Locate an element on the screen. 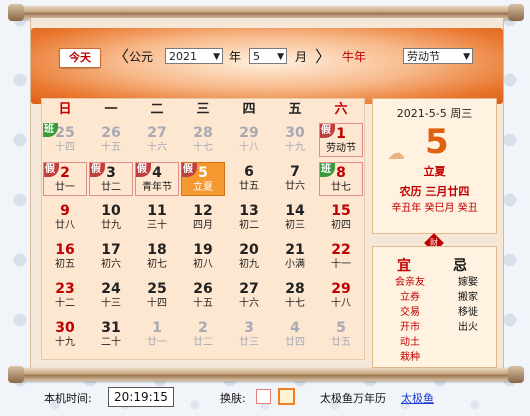  day-number: 13 is located at coordinates (249, 211).